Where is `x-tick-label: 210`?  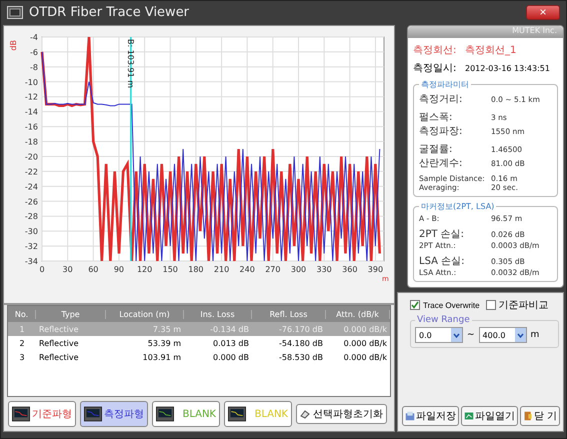 x-tick-label: 210 is located at coordinates (222, 269).